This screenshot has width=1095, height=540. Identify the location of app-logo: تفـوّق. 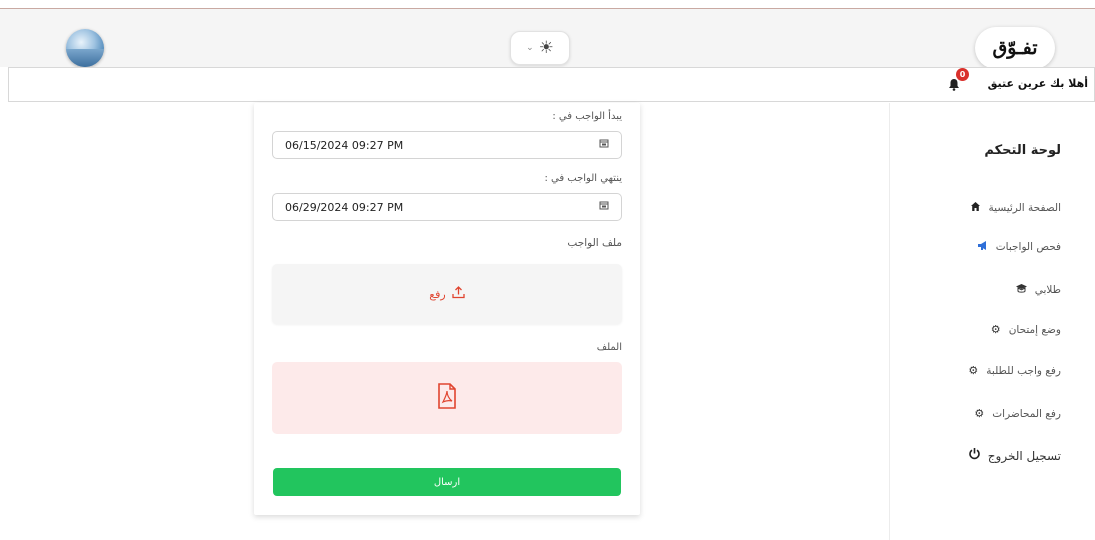
(1015, 48).